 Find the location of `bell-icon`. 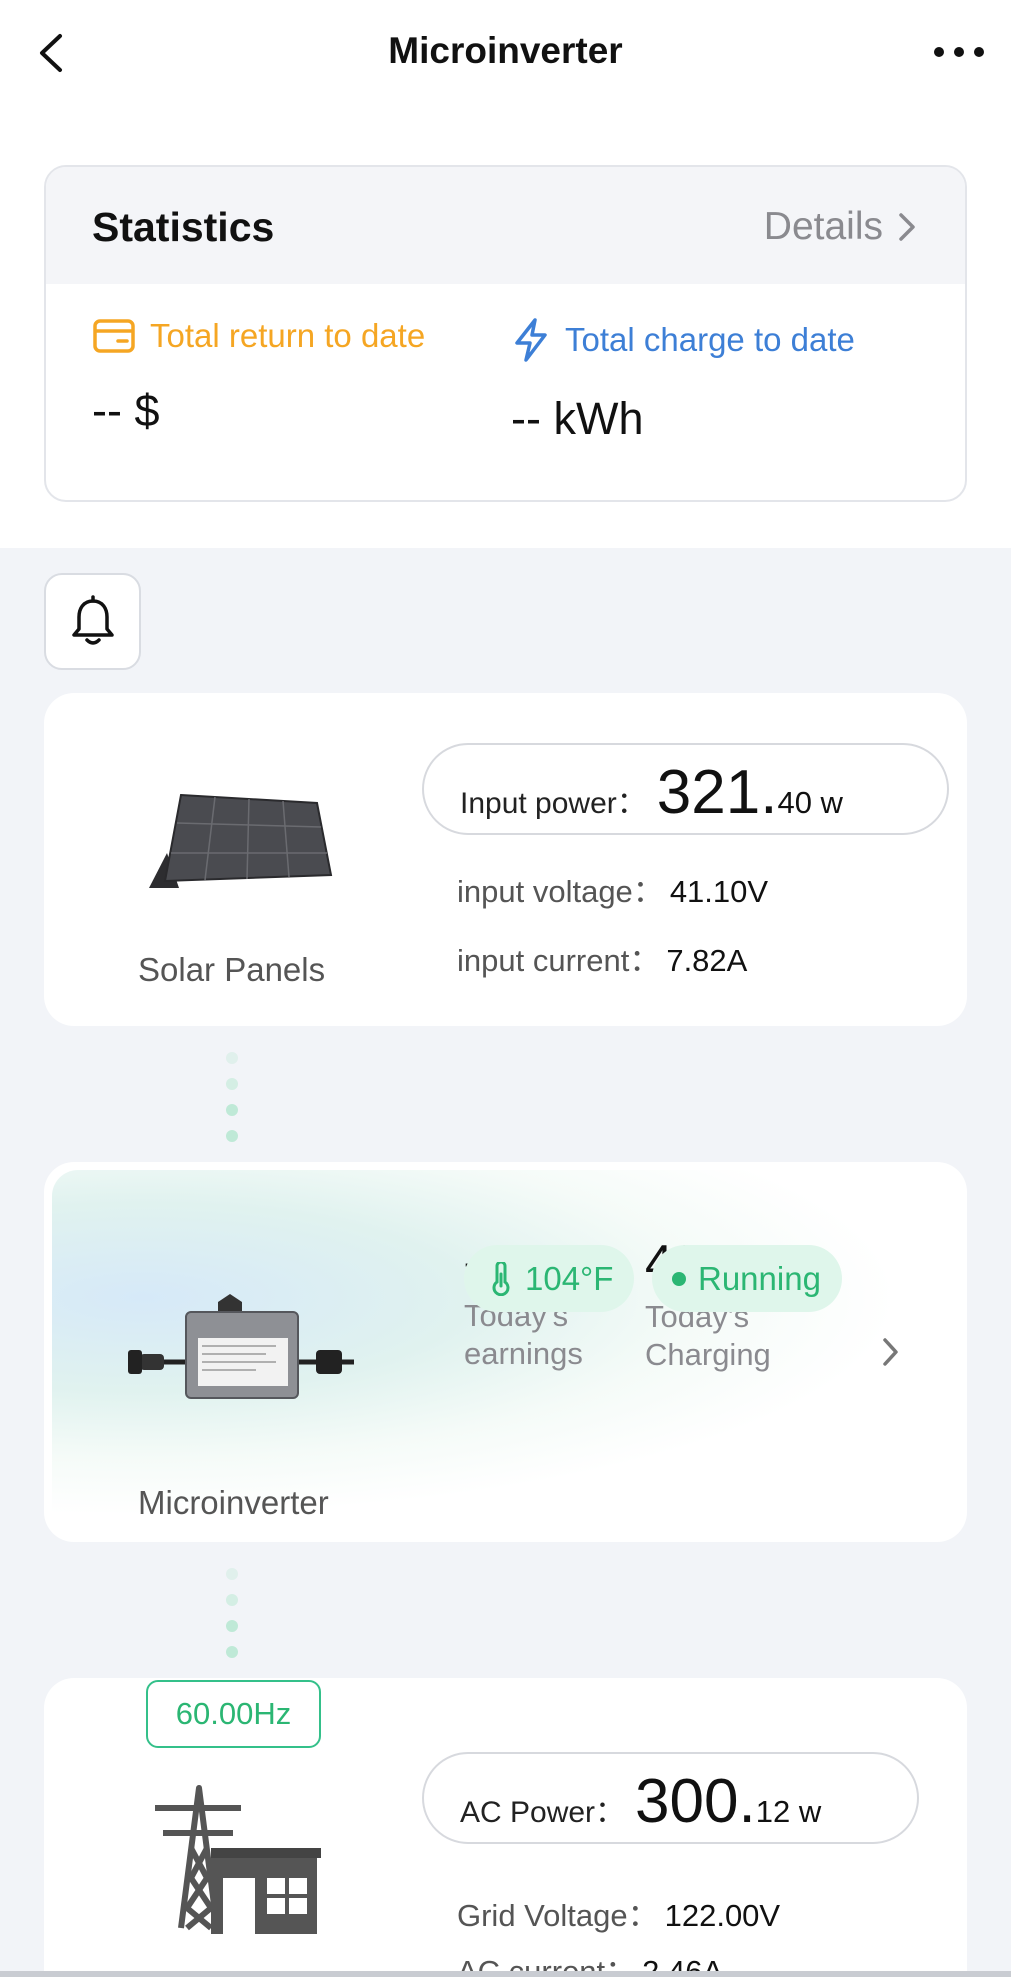

bell-icon is located at coordinates (92, 619).